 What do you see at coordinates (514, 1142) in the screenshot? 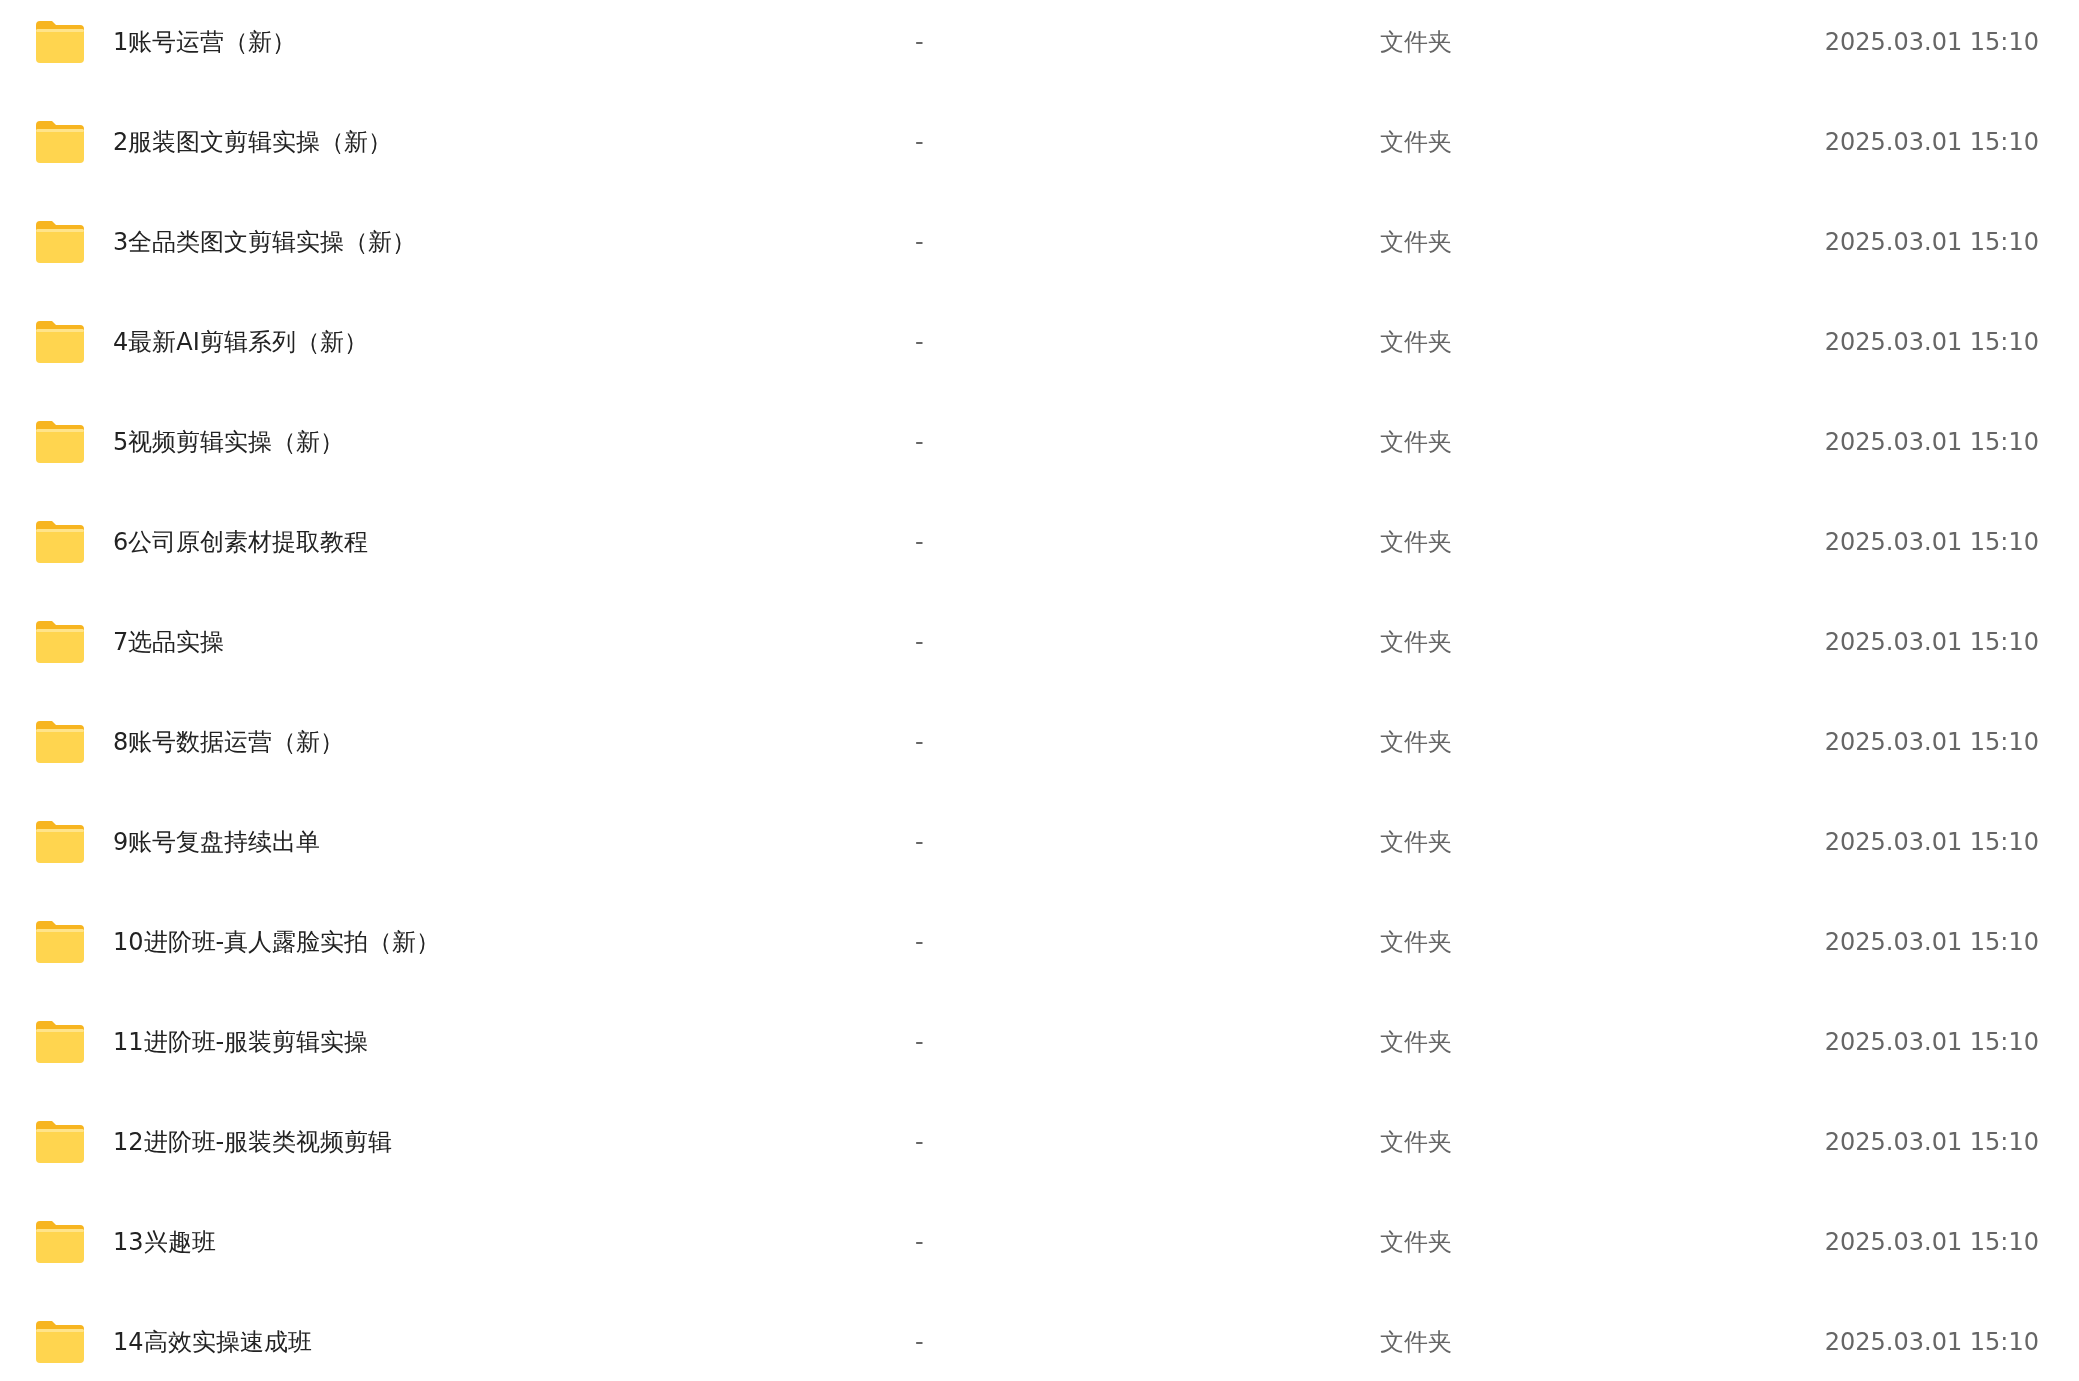
I see `folder-name: 12进阶班-服装类视频剪辑` at bounding box center [514, 1142].